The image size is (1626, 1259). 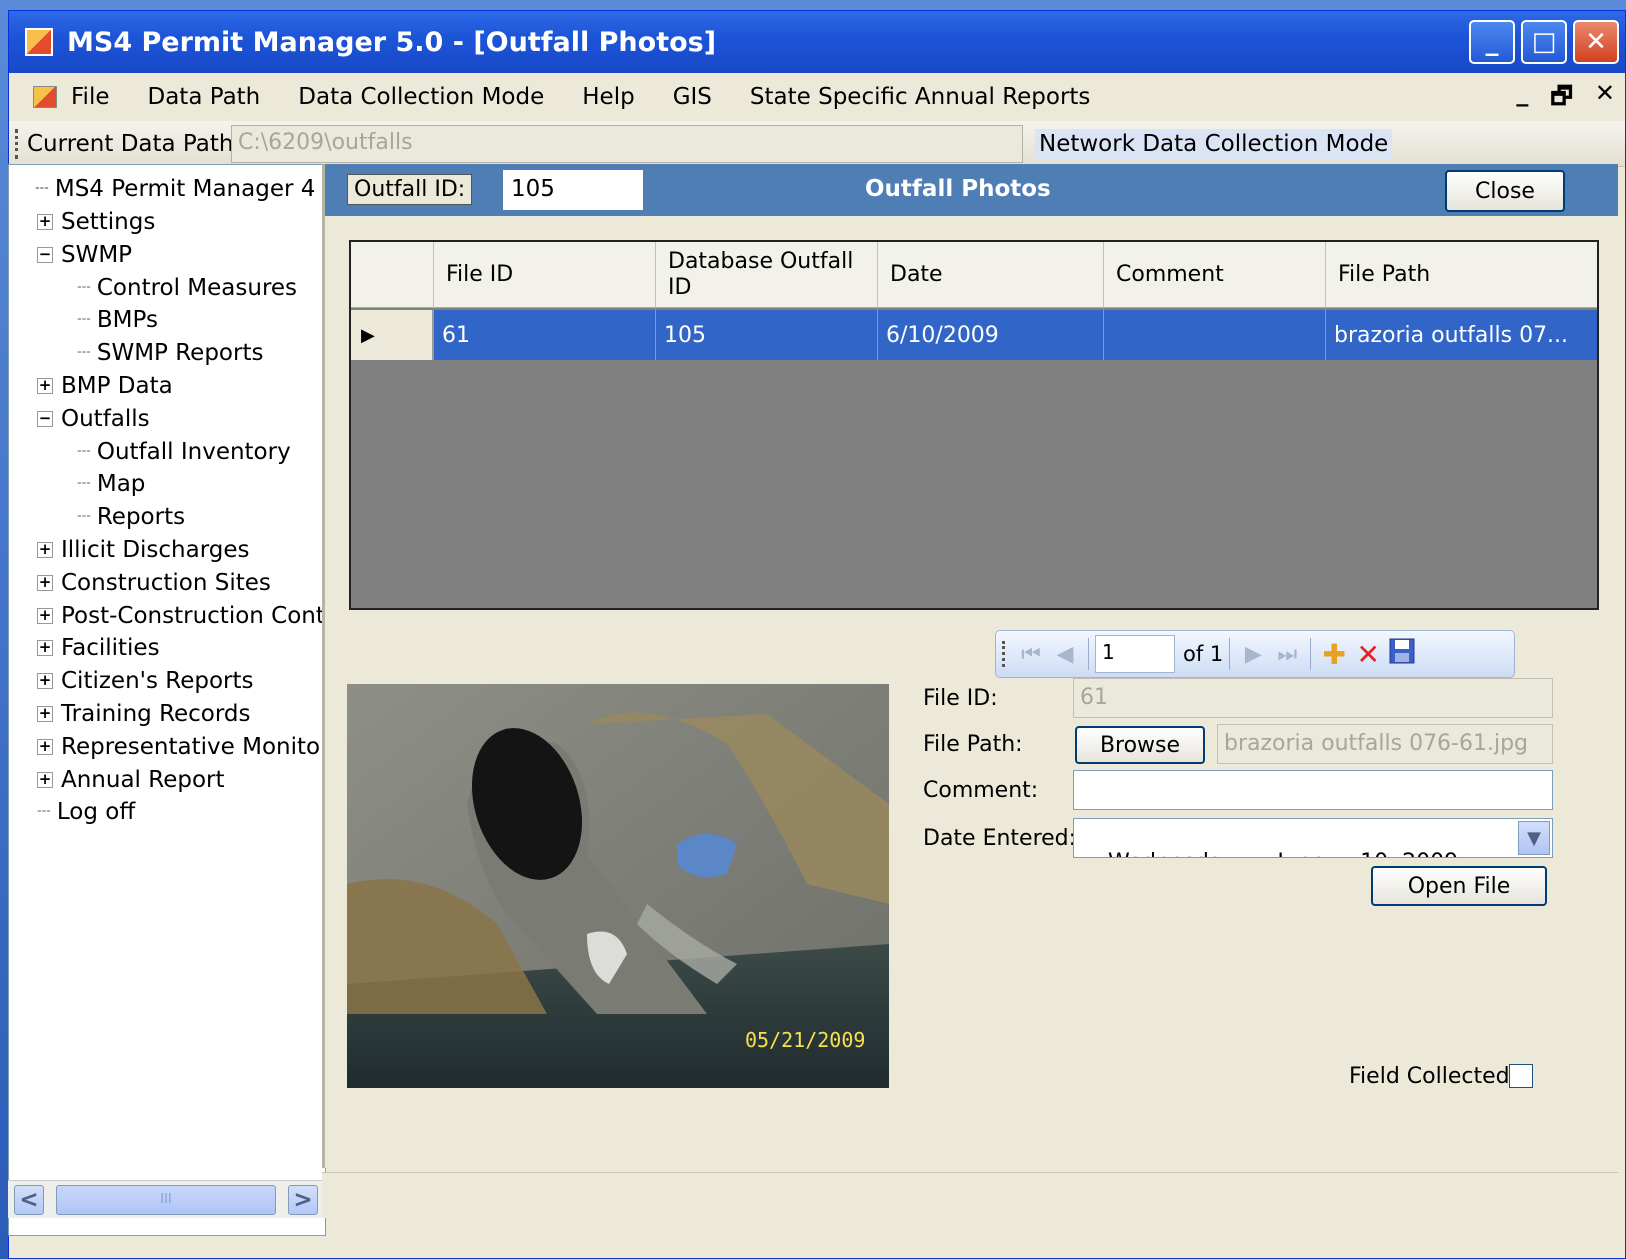 I want to click on tree-item: + Annual Report, so click(x=131, y=780).